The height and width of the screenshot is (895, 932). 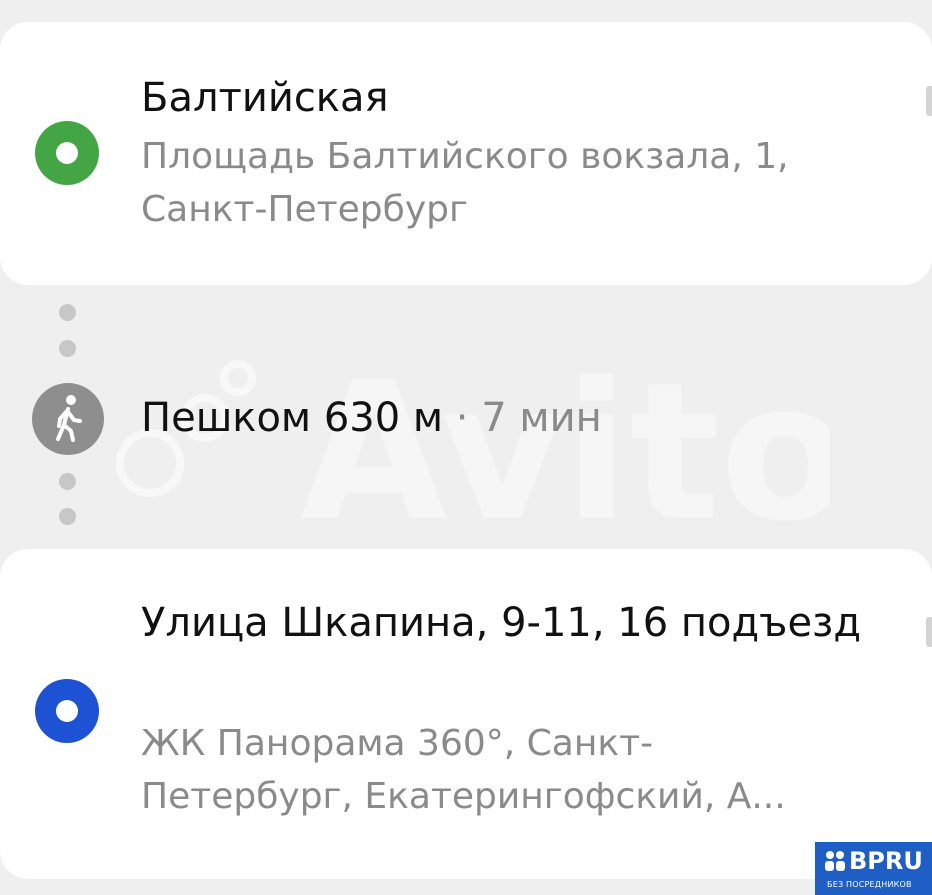 I want to click on pedestrian-icon, so click(x=68, y=419).